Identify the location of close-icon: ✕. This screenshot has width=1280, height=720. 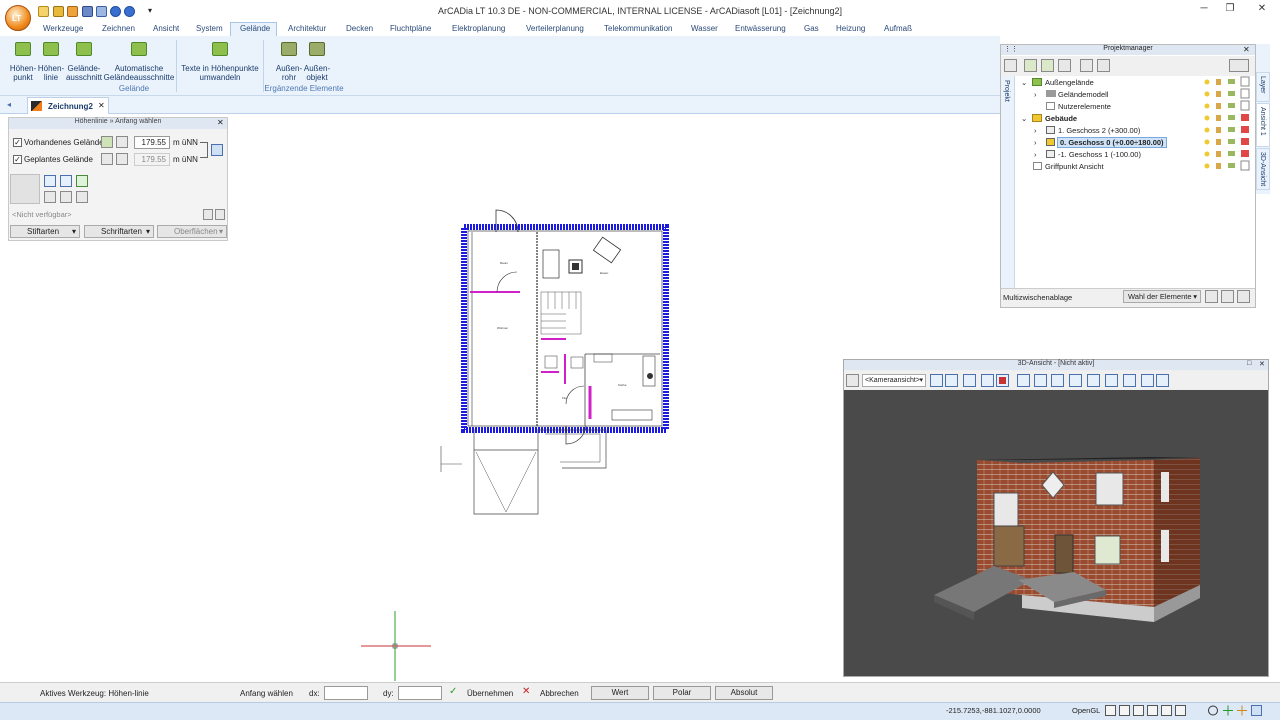
(1262, 10).